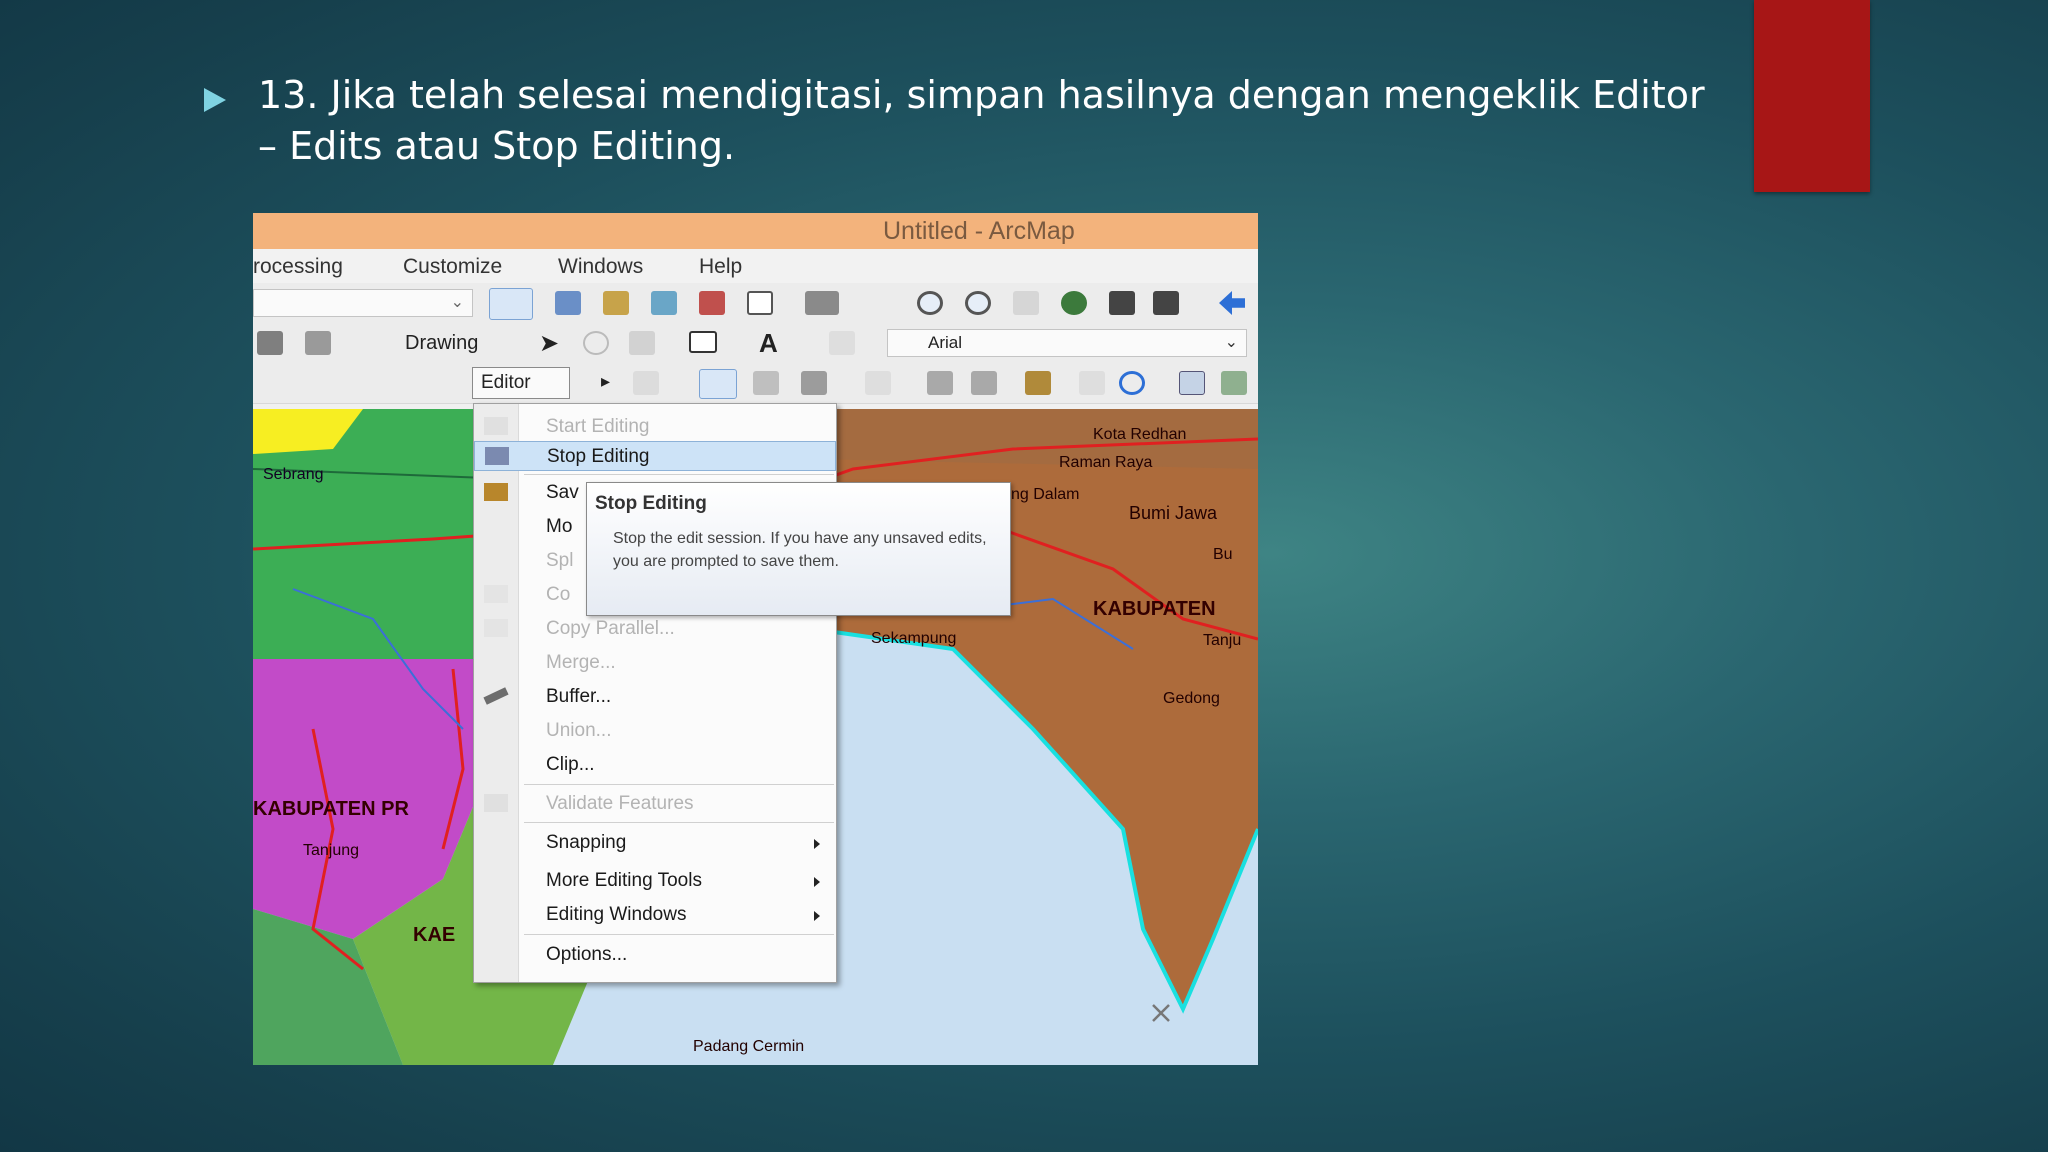  What do you see at coordinates (642, 343) in the screenshot?
I see `zoom-whole-page-icon` at bounding box center [642, 343].